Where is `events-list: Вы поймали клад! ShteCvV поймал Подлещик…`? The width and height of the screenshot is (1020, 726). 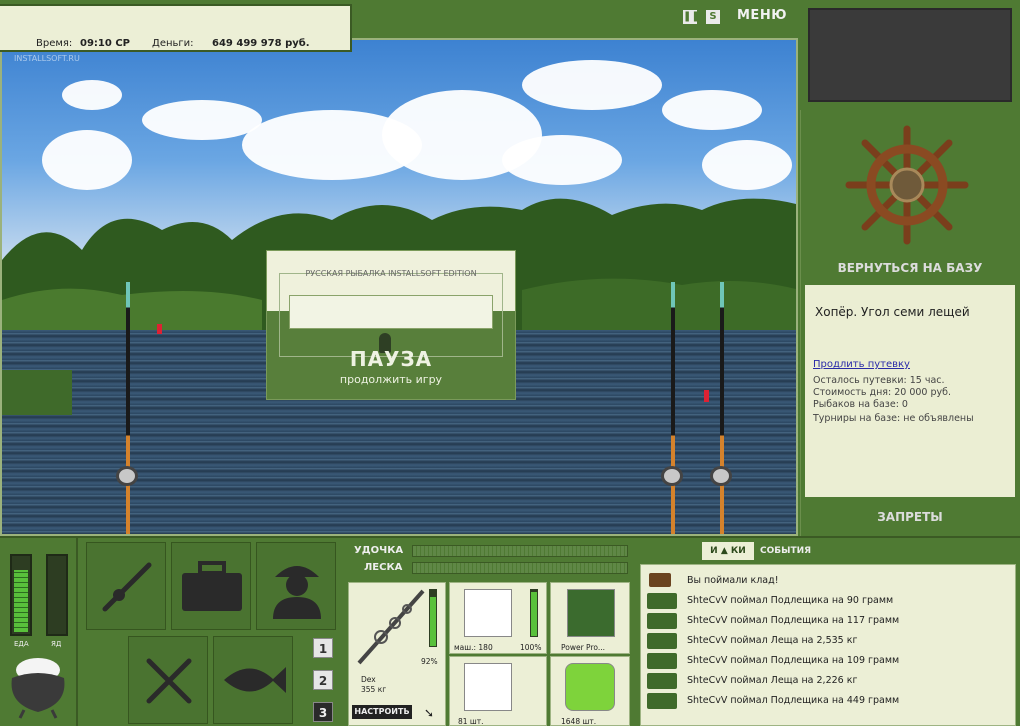
events-list: Вы поймали клад! ShteCvV поймал Подлещик… is located at coordinates (828, 645).